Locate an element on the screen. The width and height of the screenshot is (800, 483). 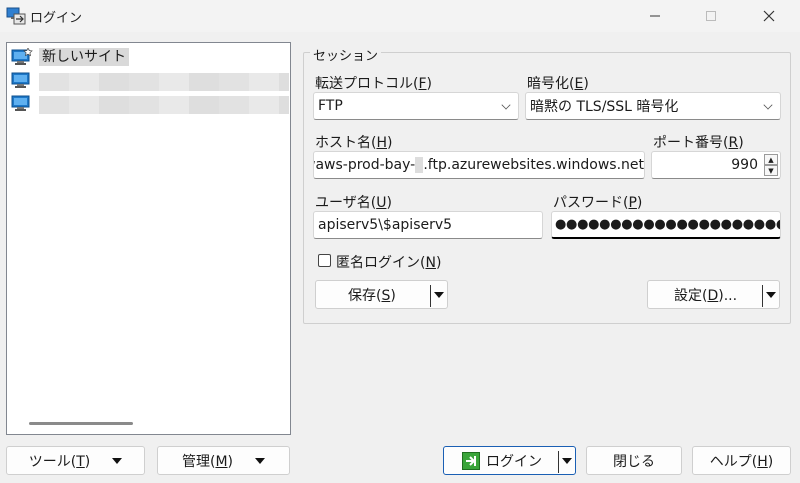
host-value-prefix: waws-prod-bay- is located at coordinates (364, 165).